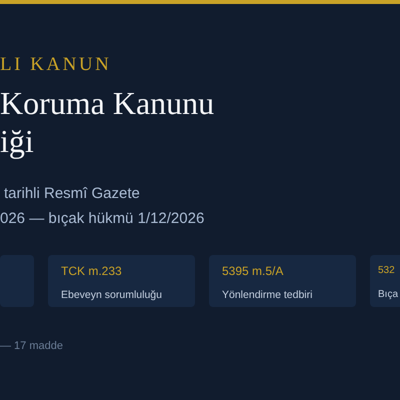 This screenshot has width=400, height=400. Describe the element at coordinates (282, 281) in the screenshot. I see `article-card: 5395 m.5/A Yönlendirme tedbiri` at that location.